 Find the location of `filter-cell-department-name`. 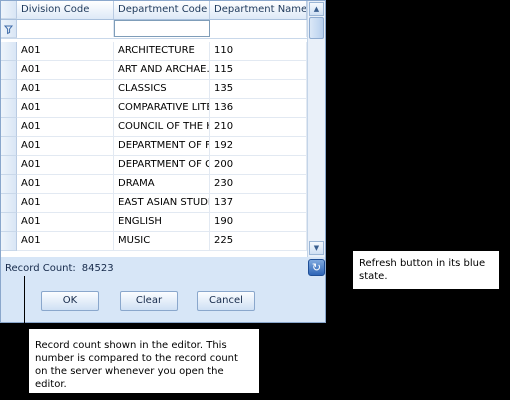

filter-cell-department-name is located at coordinates (258, 28).